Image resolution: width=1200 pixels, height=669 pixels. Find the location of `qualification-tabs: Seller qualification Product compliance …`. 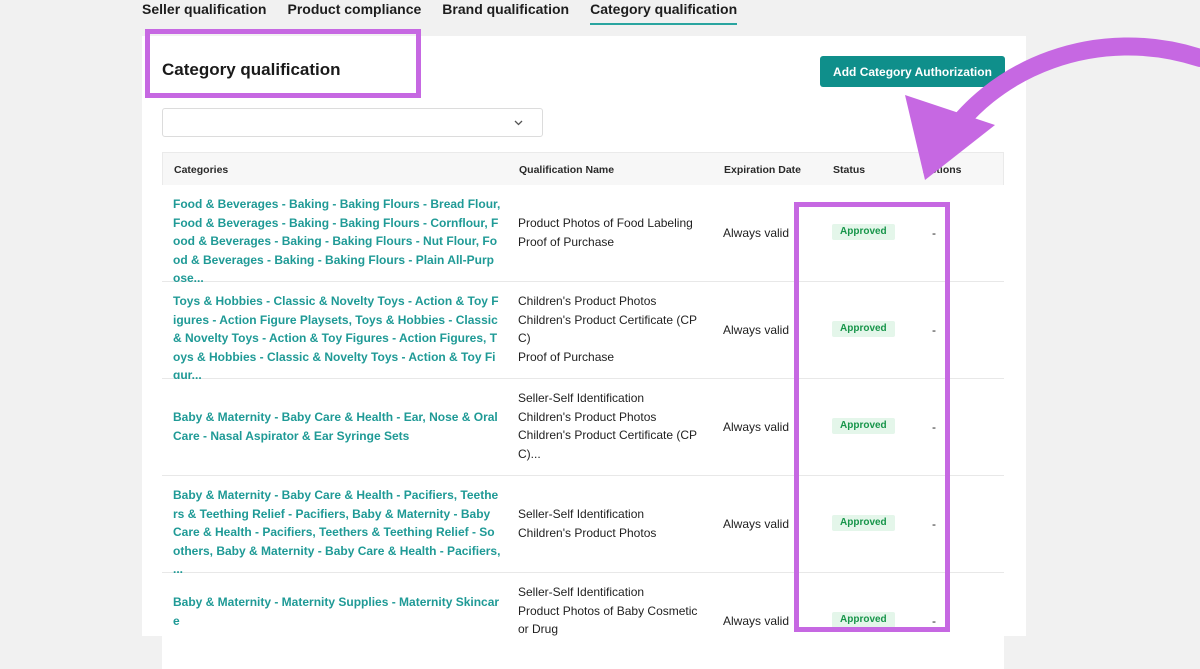

qualification-tabs: Seller qualification Product compliance … is located at coordinates (450, 13).